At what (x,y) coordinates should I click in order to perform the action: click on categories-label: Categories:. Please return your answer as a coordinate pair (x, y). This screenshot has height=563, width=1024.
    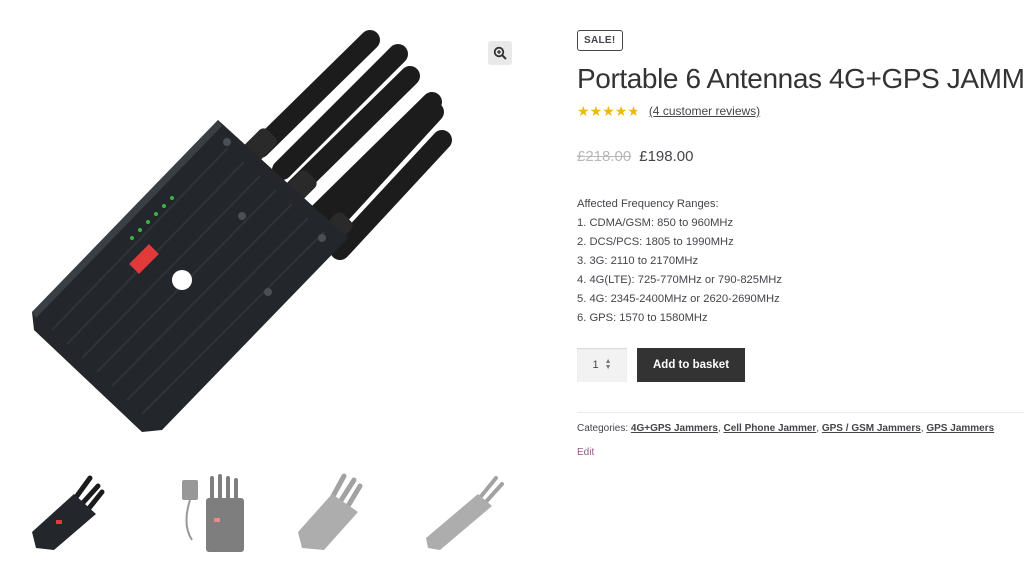
    Looking at the image, I should click on (604, 428).